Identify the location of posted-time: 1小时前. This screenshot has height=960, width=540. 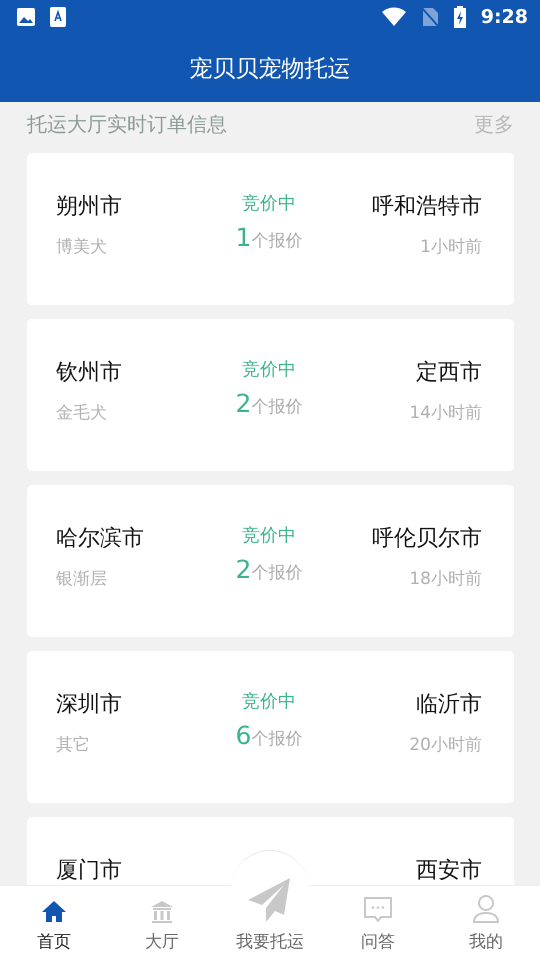
(451, 247).